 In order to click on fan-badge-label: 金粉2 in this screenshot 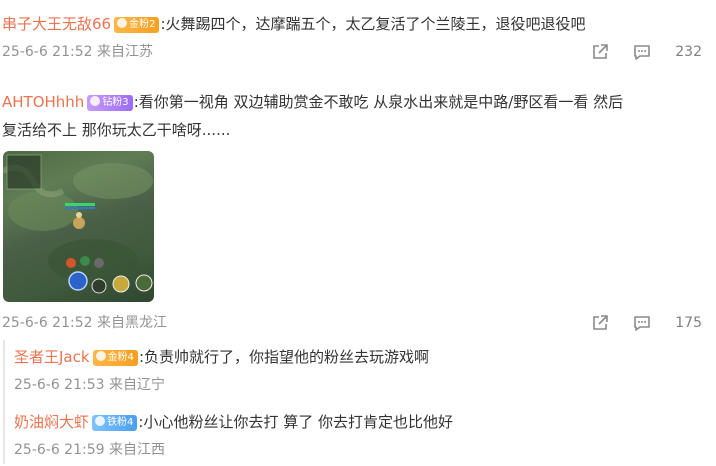, I will do `click(142, 24)`.